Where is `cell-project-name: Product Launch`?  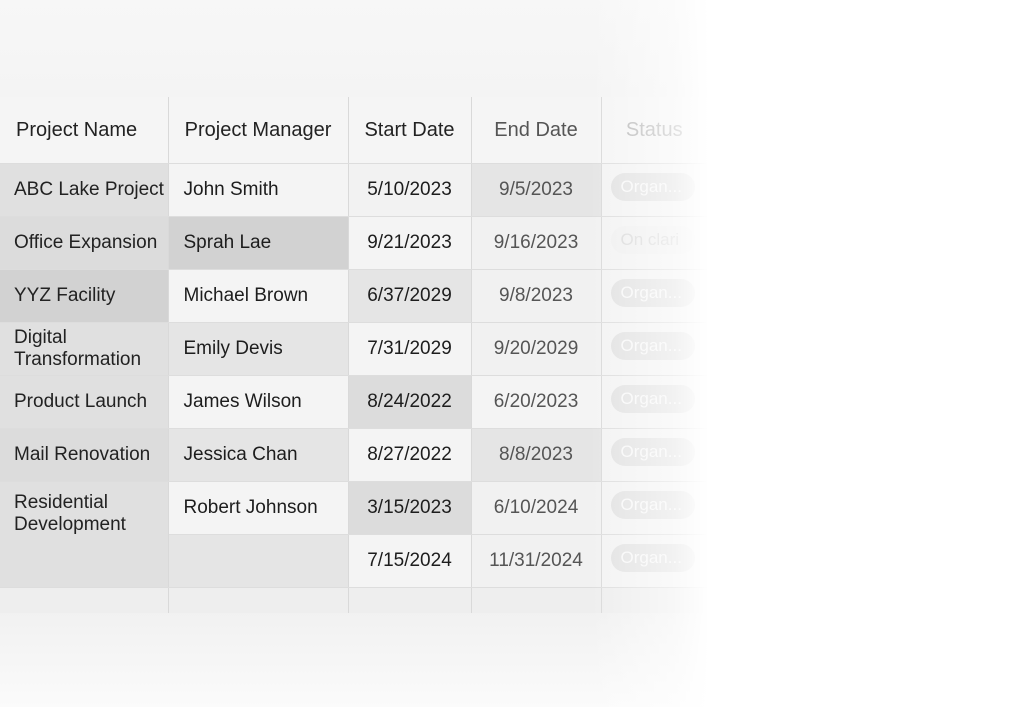
cell-project-name: Product Launch is located at coordinates (84, 402).